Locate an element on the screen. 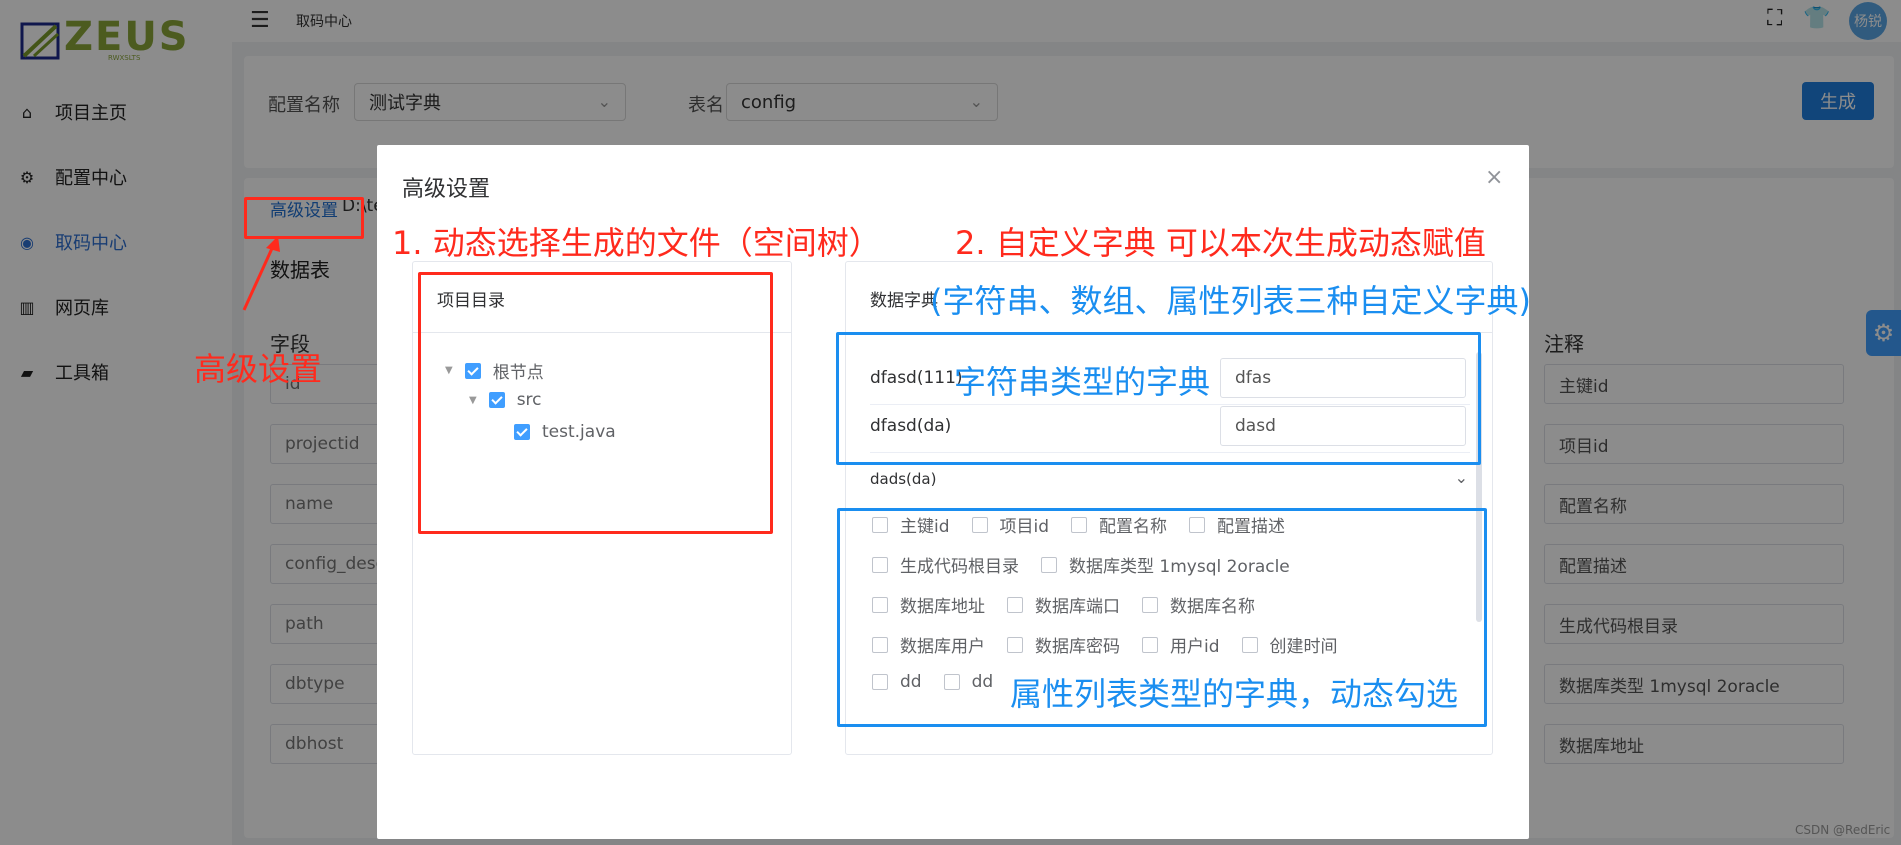 The height and width of the screenshot is (845, 1901). close-icon: × is located at coordinates (1494, 177).